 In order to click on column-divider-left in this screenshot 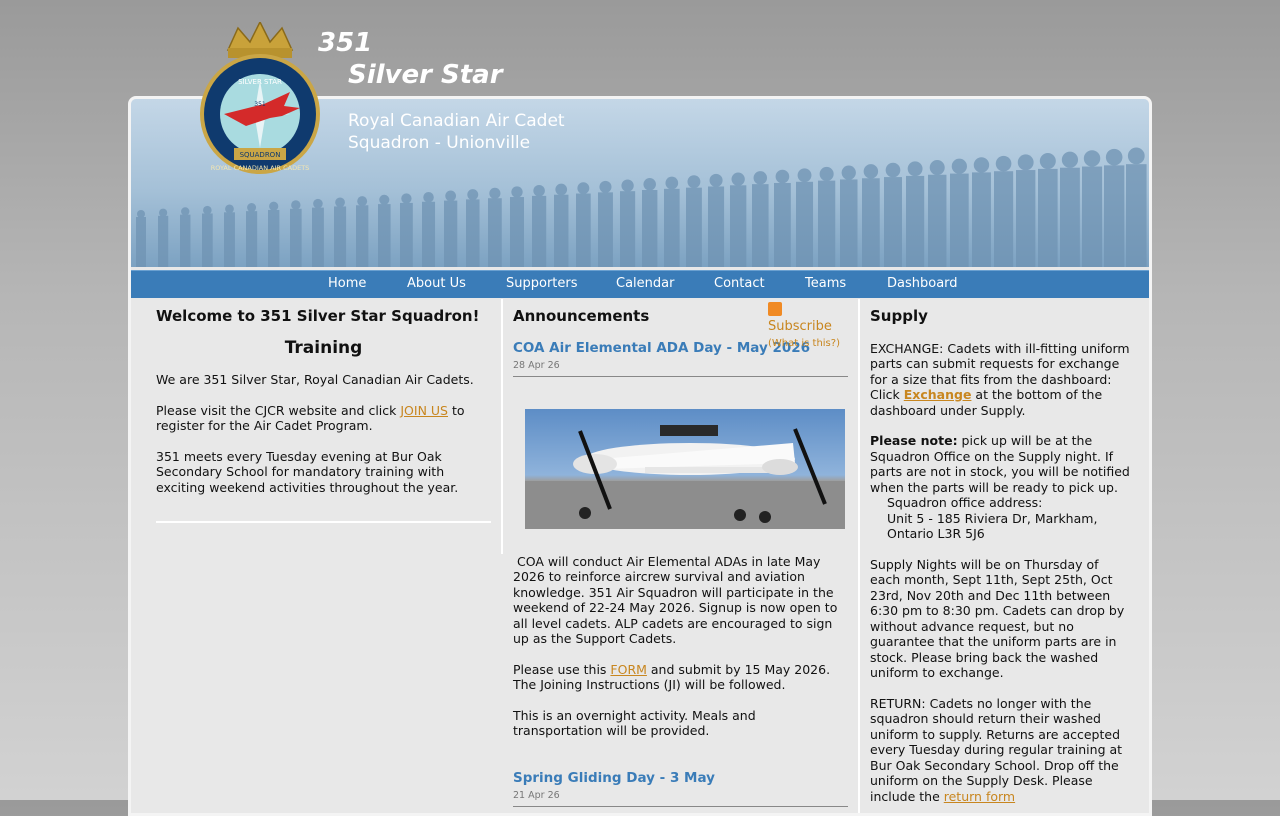, I will do `click(502, 426)`.